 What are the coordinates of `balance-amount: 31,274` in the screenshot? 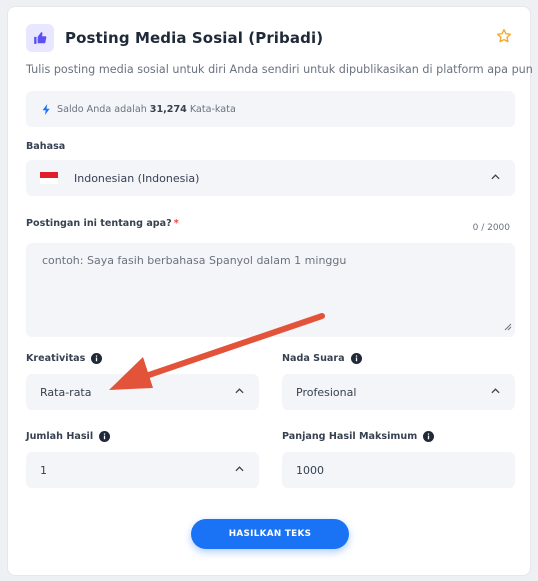 It's located at (168, 109).